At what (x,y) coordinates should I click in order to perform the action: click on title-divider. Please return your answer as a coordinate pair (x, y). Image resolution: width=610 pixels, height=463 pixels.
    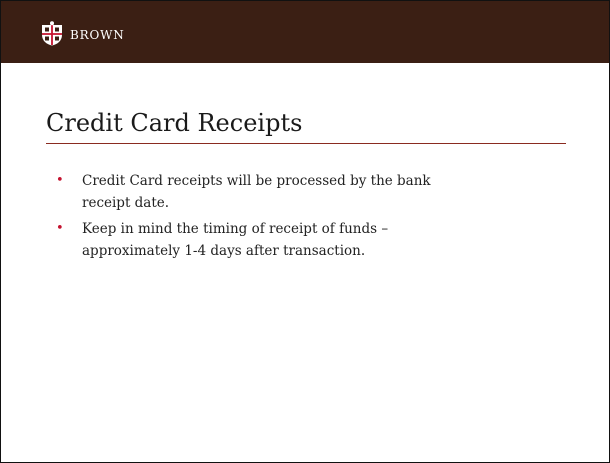
    Looking at the image, I should click on (306, 143).